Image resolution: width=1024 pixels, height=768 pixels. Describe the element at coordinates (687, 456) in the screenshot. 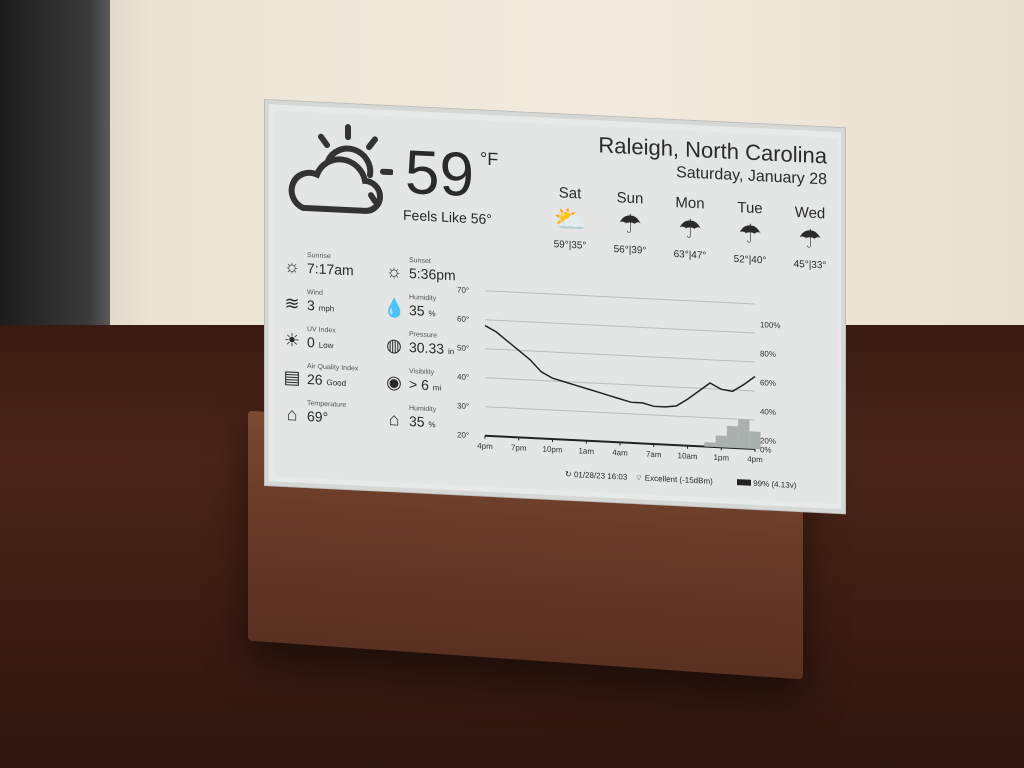

I see `x-tick: 10am` at that location.